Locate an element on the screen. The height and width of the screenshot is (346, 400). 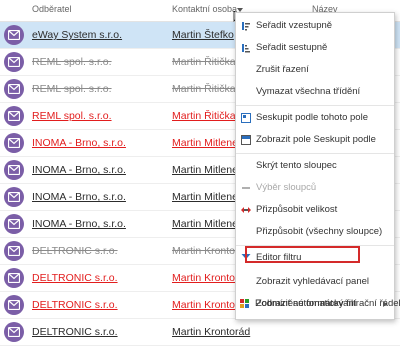
menu-item-sort-ascending: Seřadit vzestupně is located at coordinates (315, 27).